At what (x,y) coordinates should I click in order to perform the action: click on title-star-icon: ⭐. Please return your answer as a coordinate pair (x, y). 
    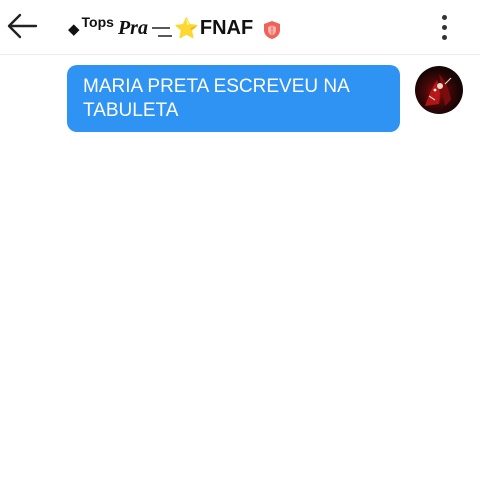
    Looking at the image, I should click on (186, 28).